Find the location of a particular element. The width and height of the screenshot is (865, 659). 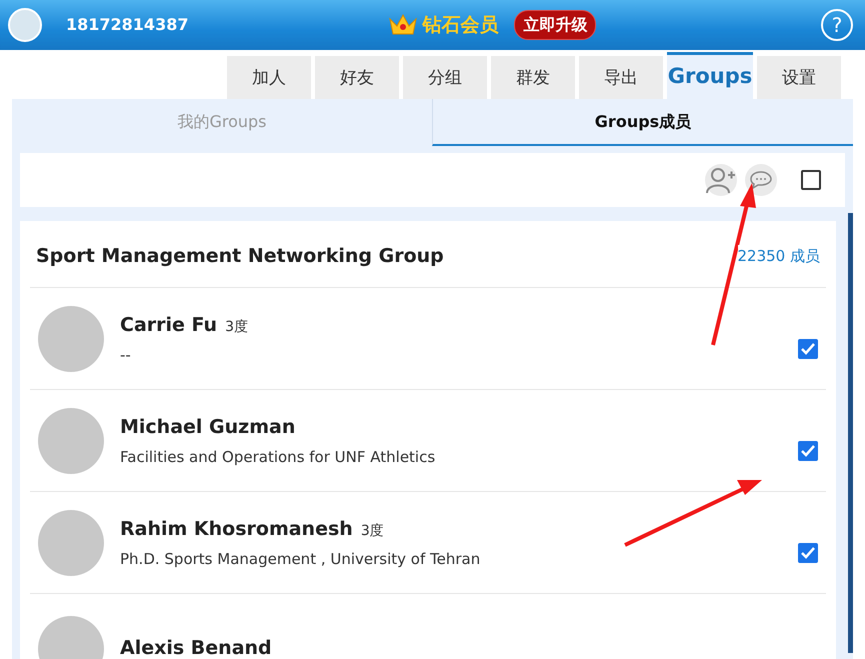

add-person-button is located at coordinates (721, 180).